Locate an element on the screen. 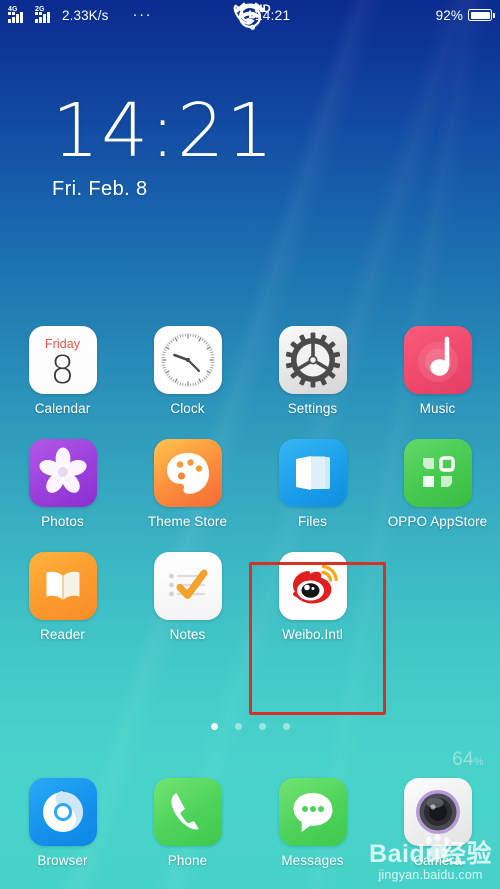 This screenshot has height=889, width=500. page-indicator is located at coordinates (250, 726).